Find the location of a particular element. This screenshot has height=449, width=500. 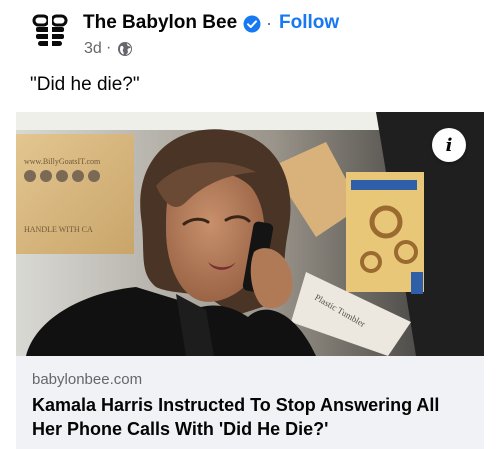

verified-badge-icon is located at coordinates (252, 24).